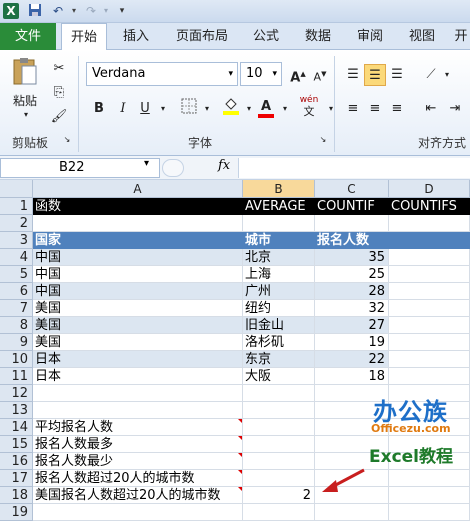  I want to click on cell-c19, so click(352, 512).